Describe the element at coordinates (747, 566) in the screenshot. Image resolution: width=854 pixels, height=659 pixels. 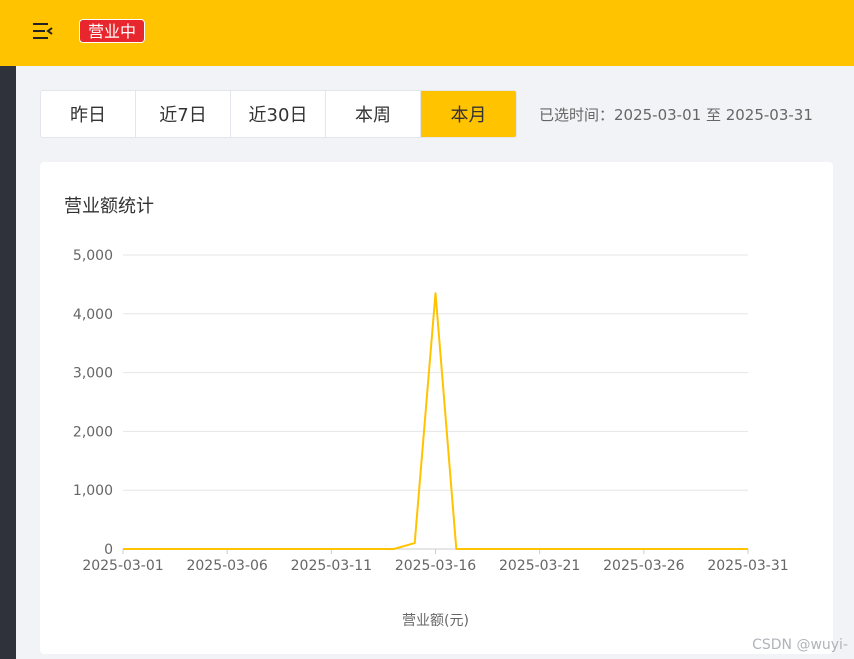
I see `x-tick-label: 2025-03-31` at that location.